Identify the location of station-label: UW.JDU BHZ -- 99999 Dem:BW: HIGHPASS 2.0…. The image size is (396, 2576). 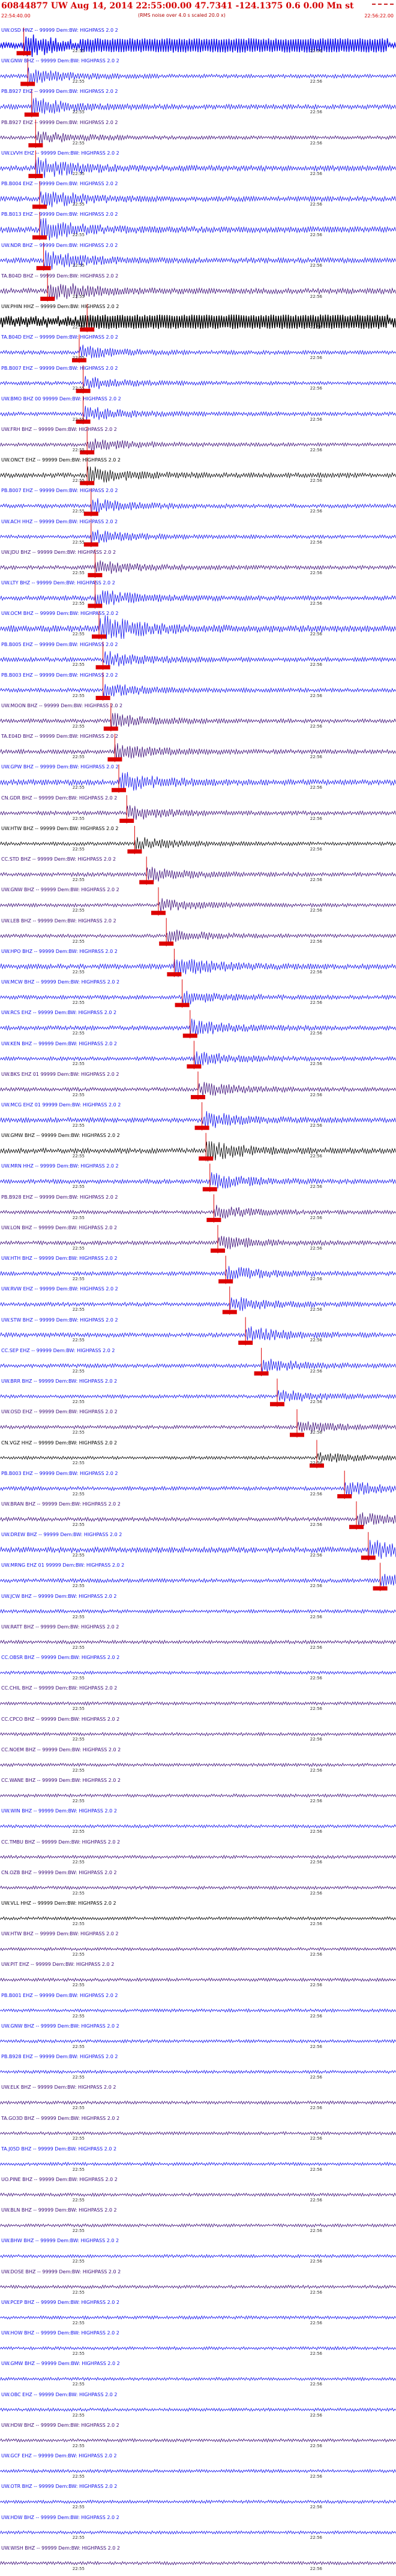
(58, 552).